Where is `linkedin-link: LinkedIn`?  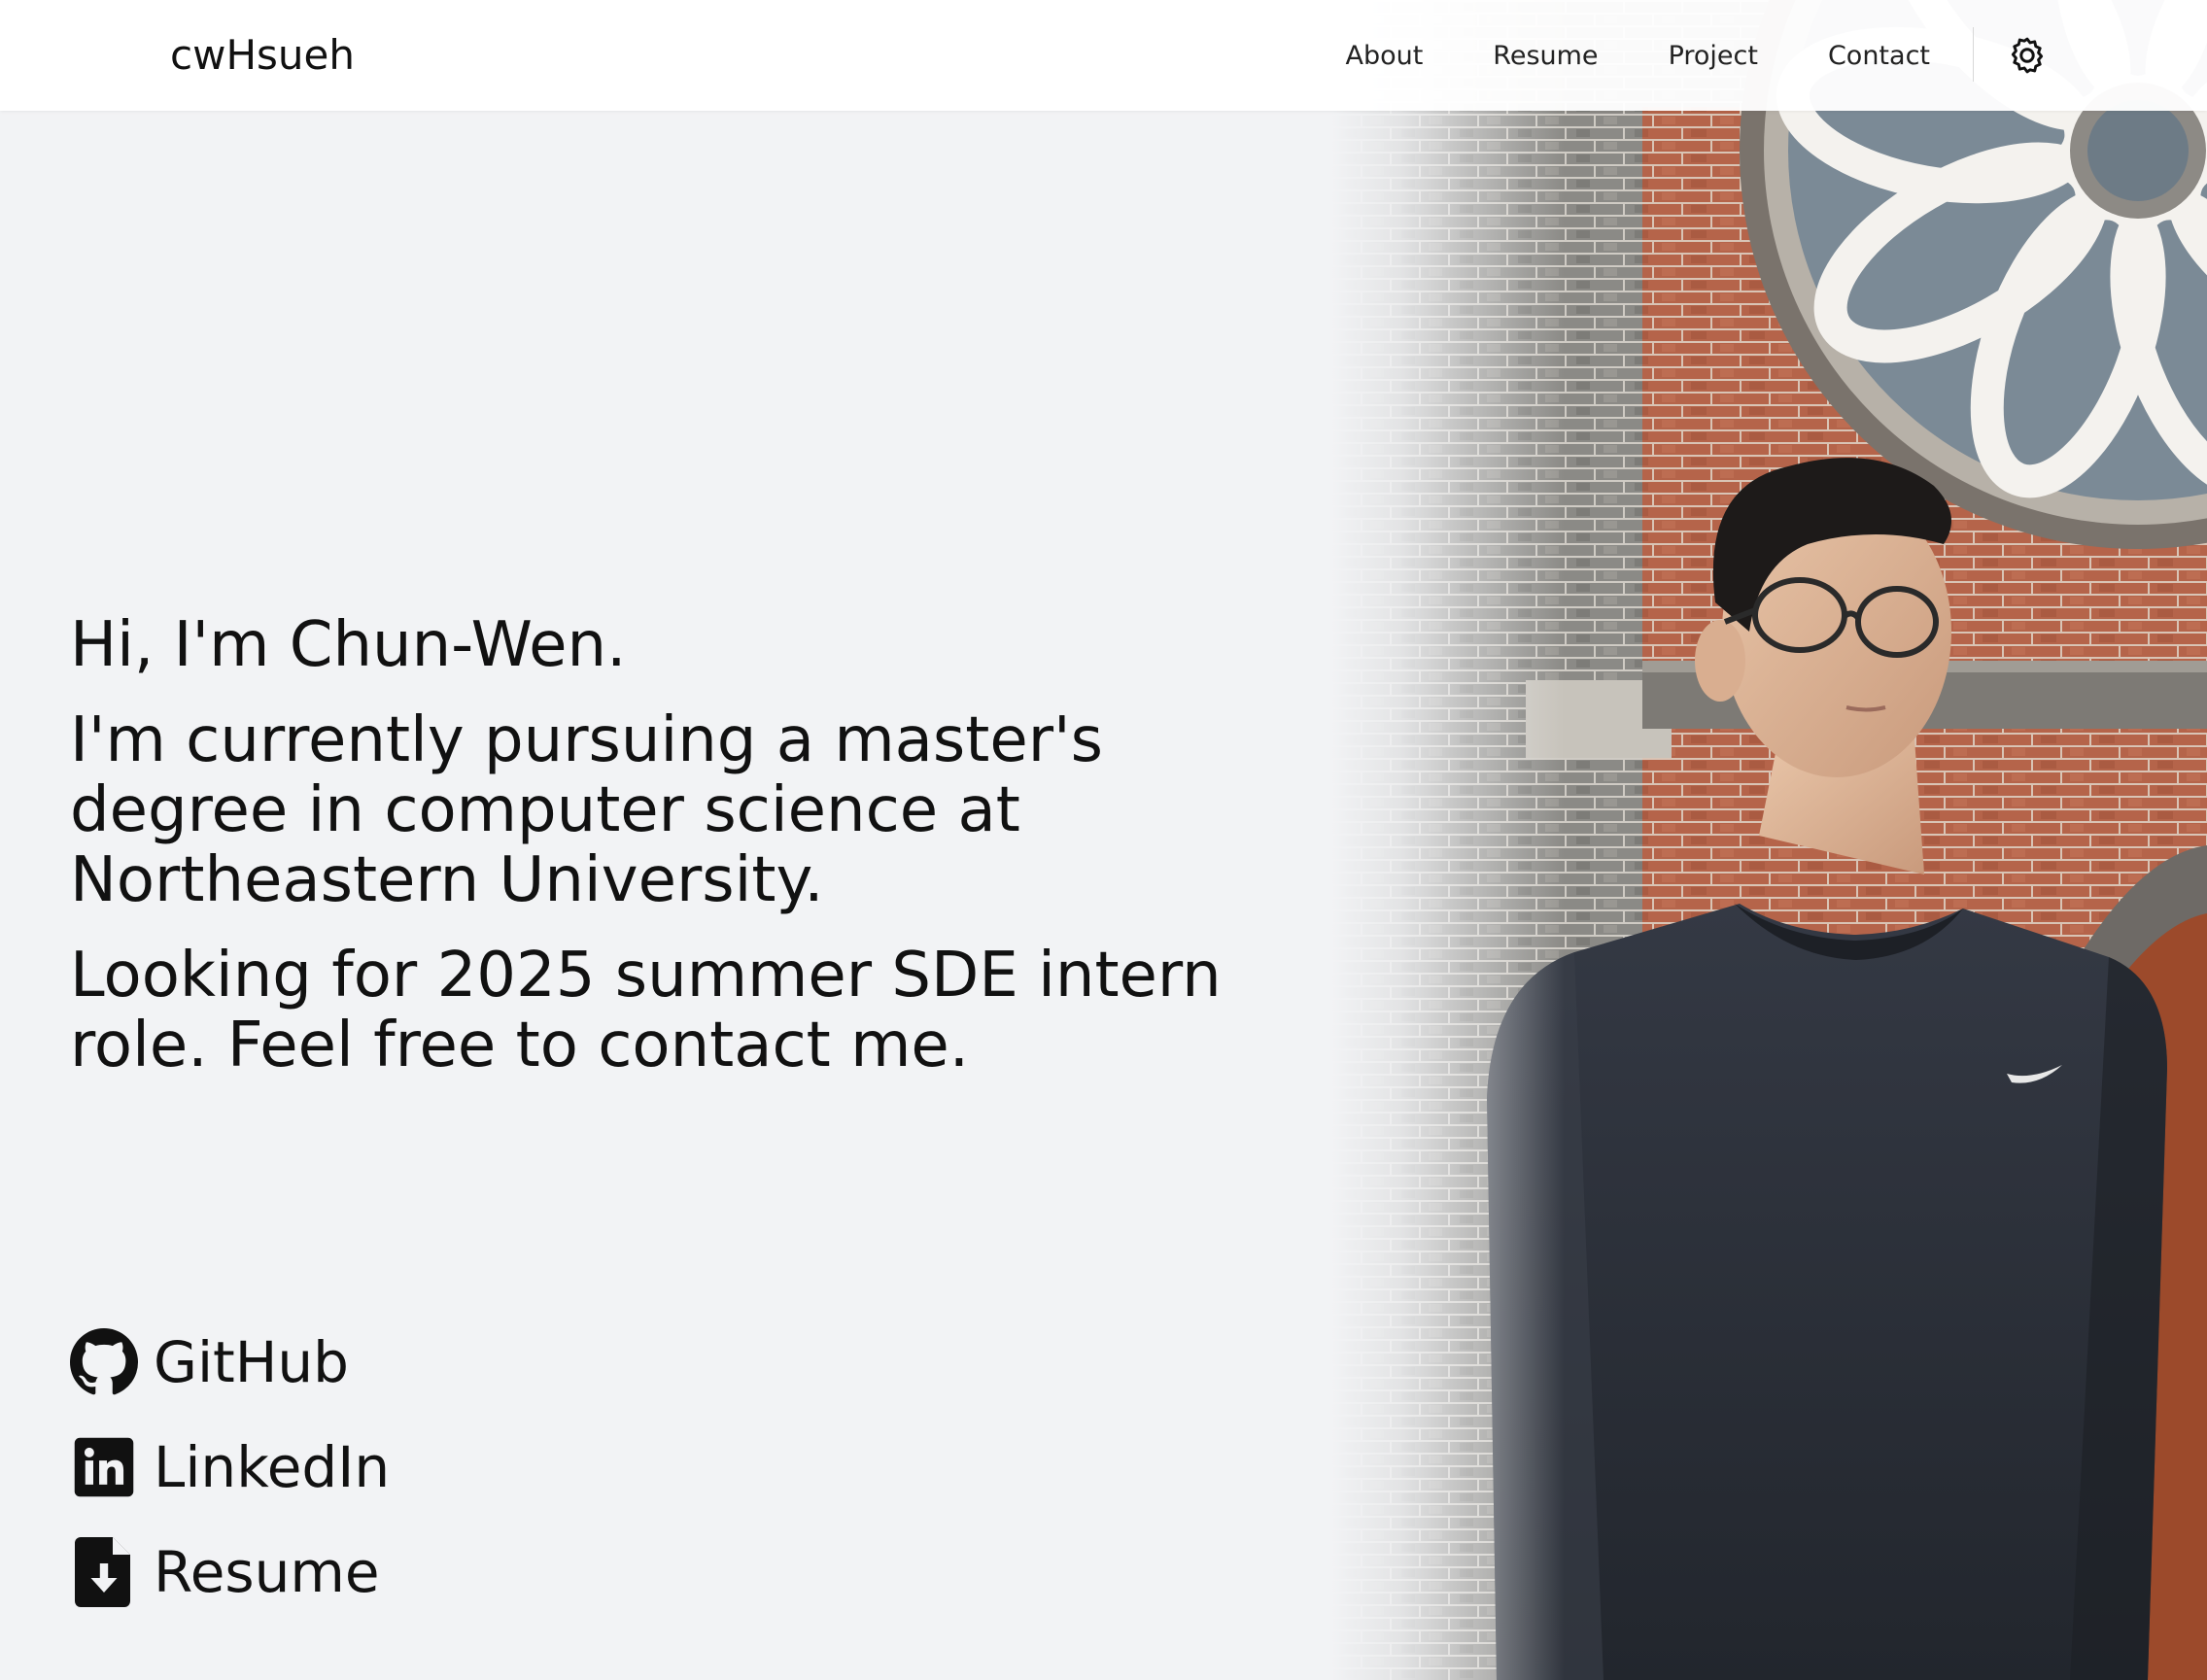
linkedin-link: LinkedIn is located at coordinates (230, 1467).